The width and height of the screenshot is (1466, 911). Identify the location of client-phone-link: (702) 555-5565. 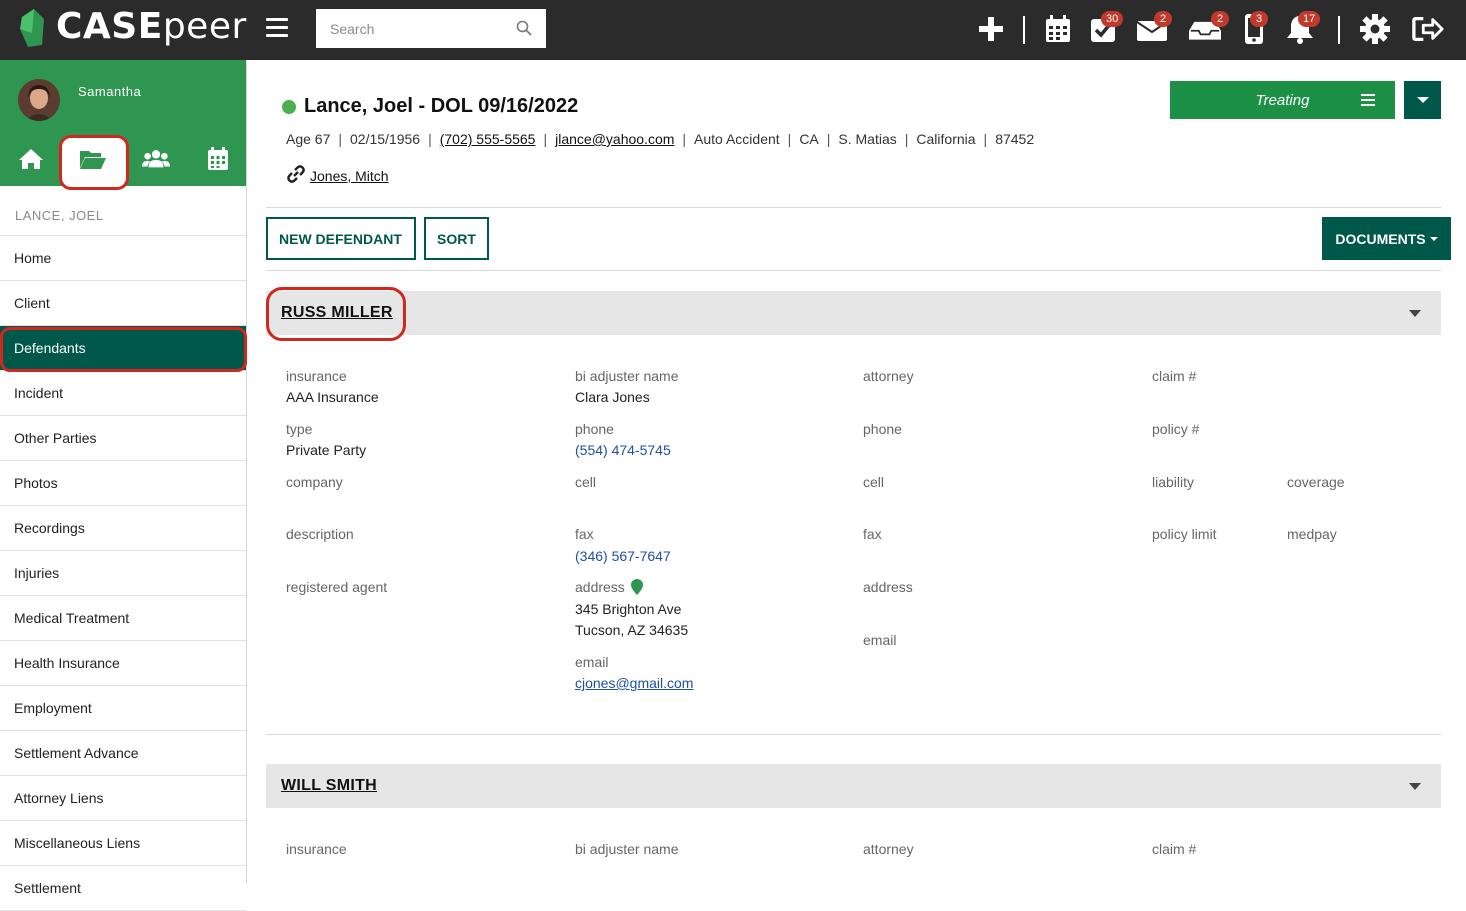
(488, 139).